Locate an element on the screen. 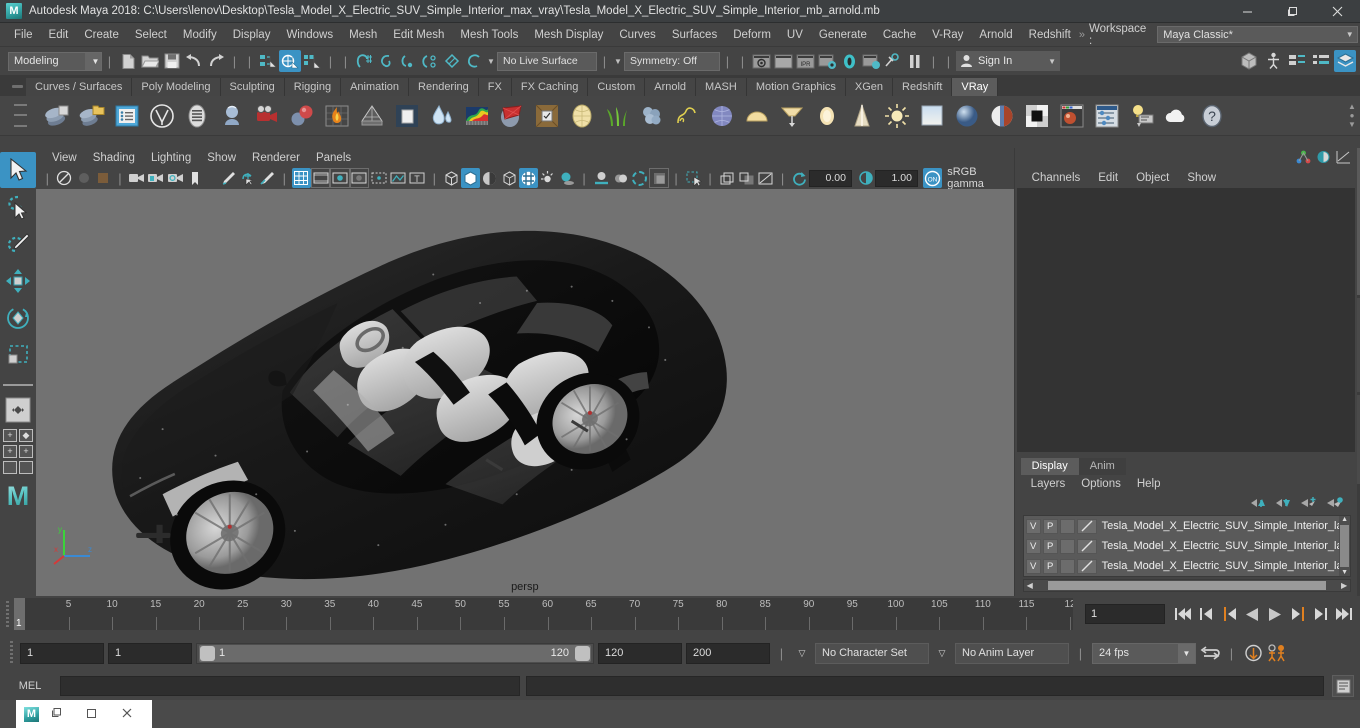  lock-camera-icon is located at coordinates (136, 178).